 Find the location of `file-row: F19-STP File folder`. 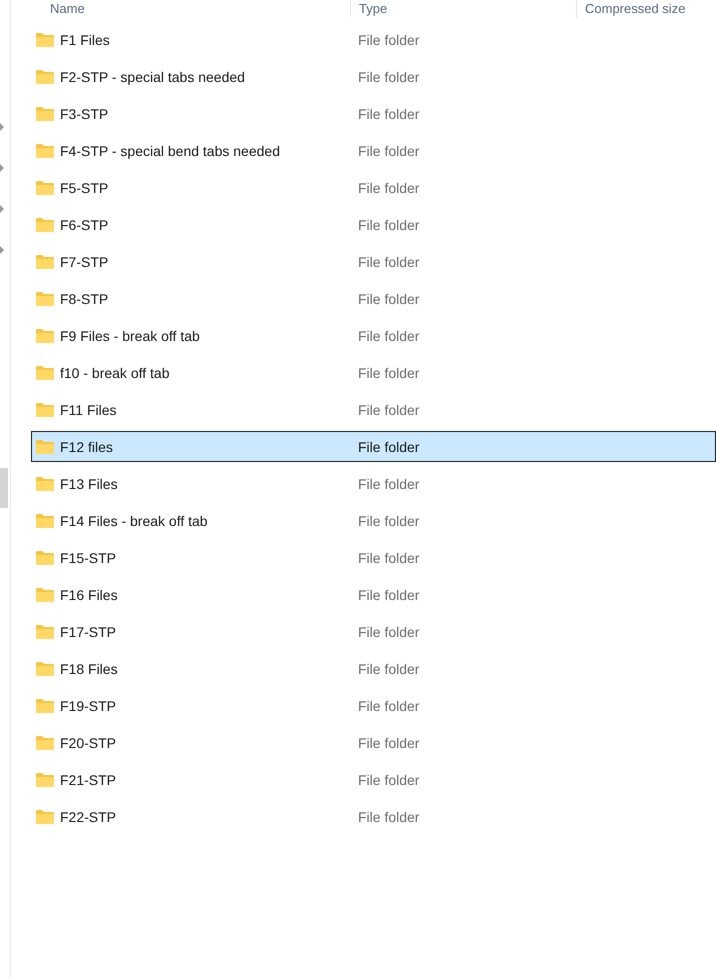

file-row: F19-STP File folder is located at coordinates (373, 705).